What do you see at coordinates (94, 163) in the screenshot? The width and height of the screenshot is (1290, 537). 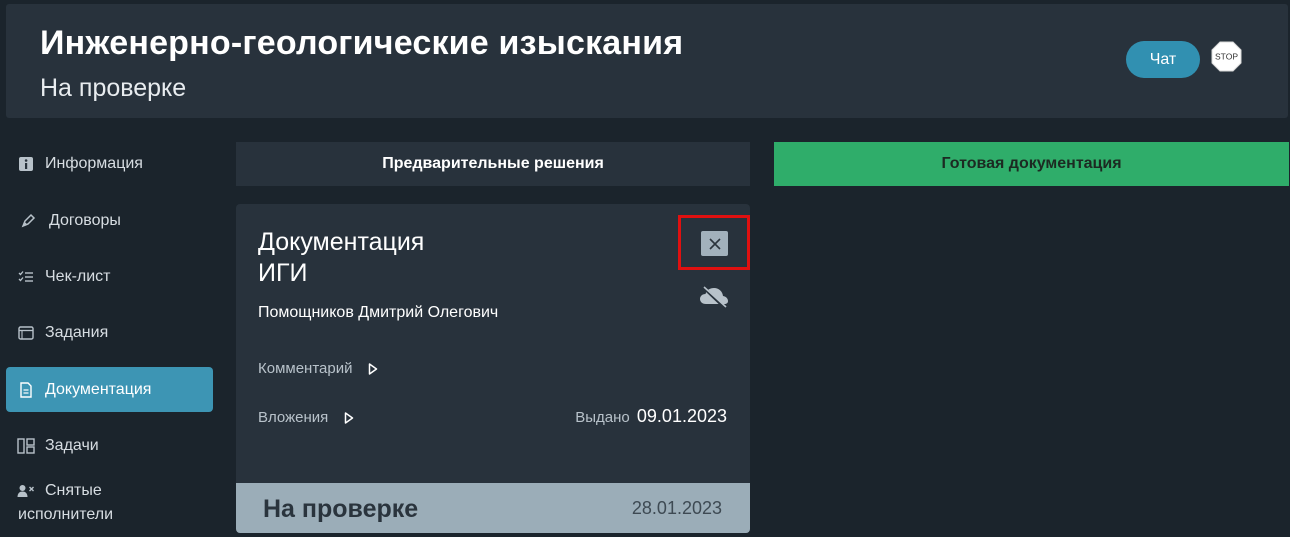 I see `sidebar-item-label: Информация` at bounding box center [94, 163].